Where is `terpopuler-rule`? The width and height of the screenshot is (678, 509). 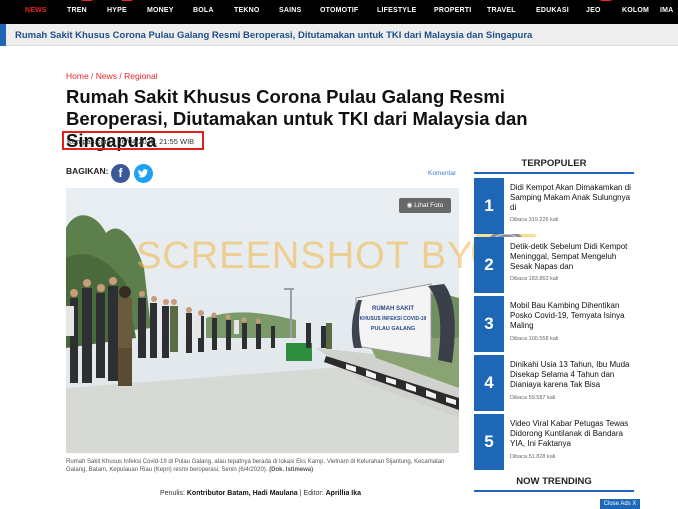
terpopuler-rule is located at coordinates (554, 173).